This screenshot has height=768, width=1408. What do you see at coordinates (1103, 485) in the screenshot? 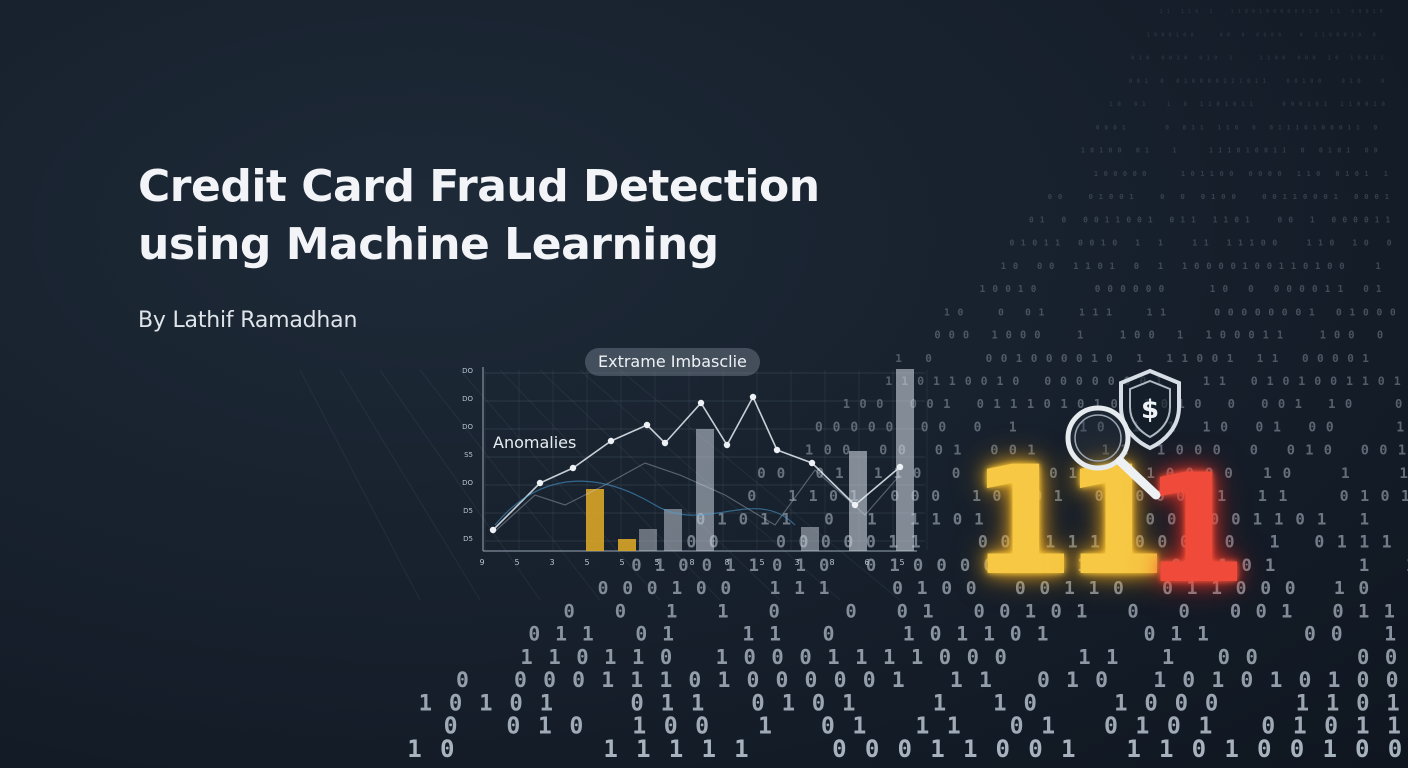
I see `fraud-detection-graphic: 1 1 1 $` at bounding box center [1103, 485].